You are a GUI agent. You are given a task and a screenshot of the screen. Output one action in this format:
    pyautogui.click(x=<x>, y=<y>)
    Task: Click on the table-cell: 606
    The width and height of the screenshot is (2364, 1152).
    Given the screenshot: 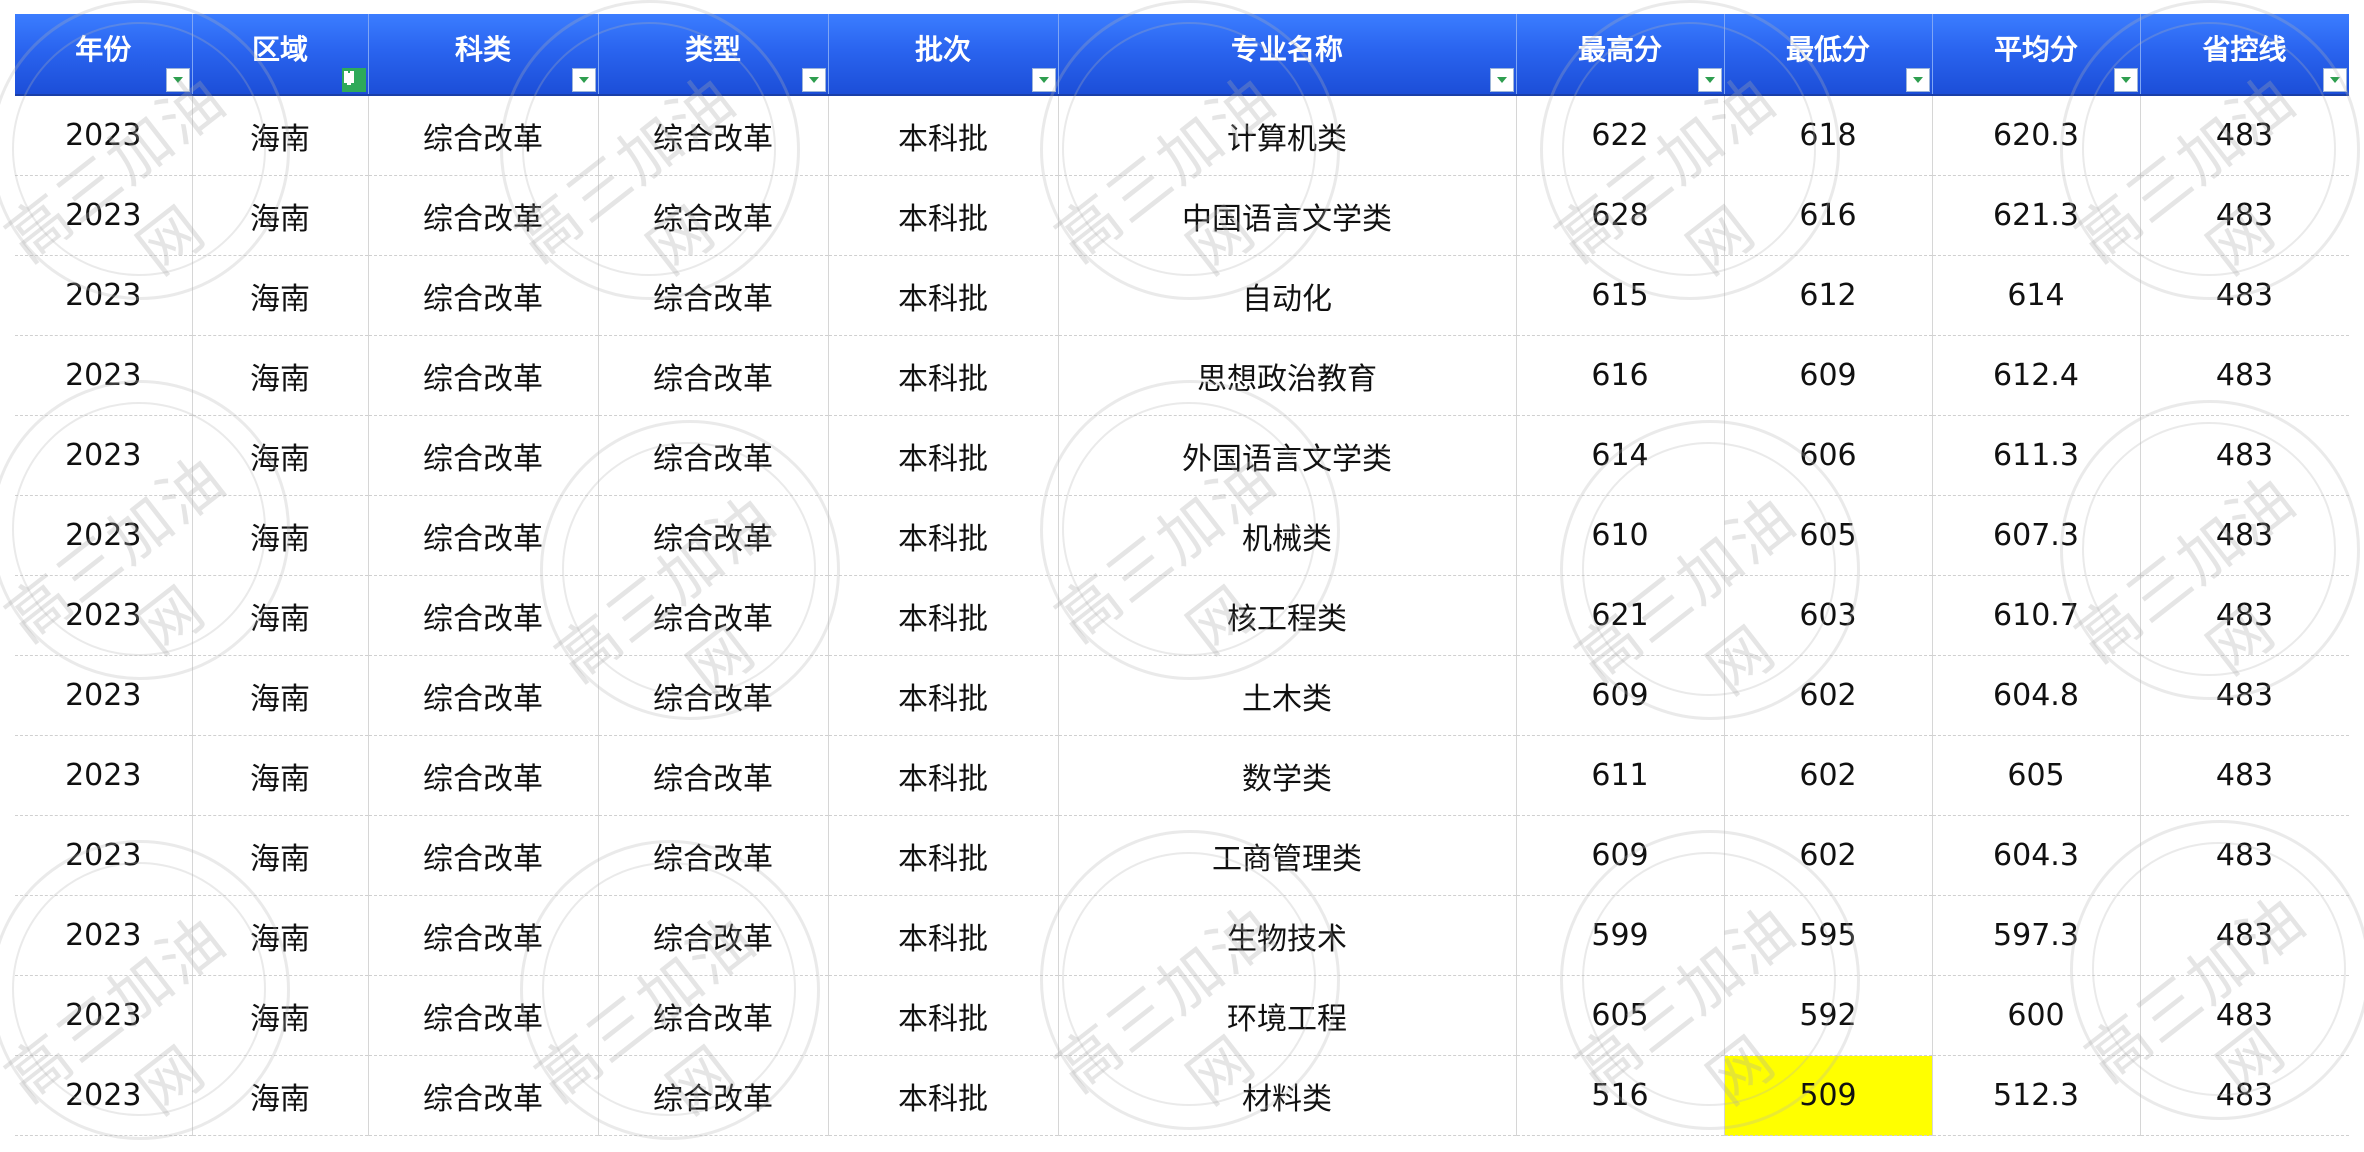 What is the action you would take?
    pyautogui.click(x=1828, y=455)
    